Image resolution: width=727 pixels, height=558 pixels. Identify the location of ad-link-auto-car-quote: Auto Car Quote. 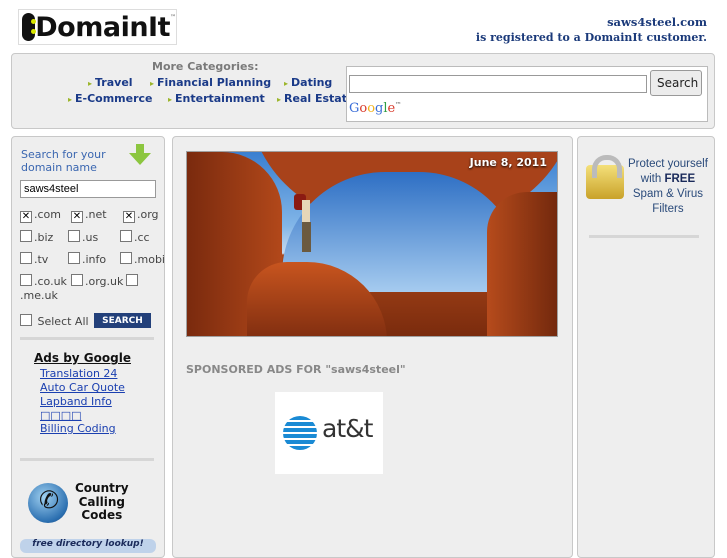
(82, 387).